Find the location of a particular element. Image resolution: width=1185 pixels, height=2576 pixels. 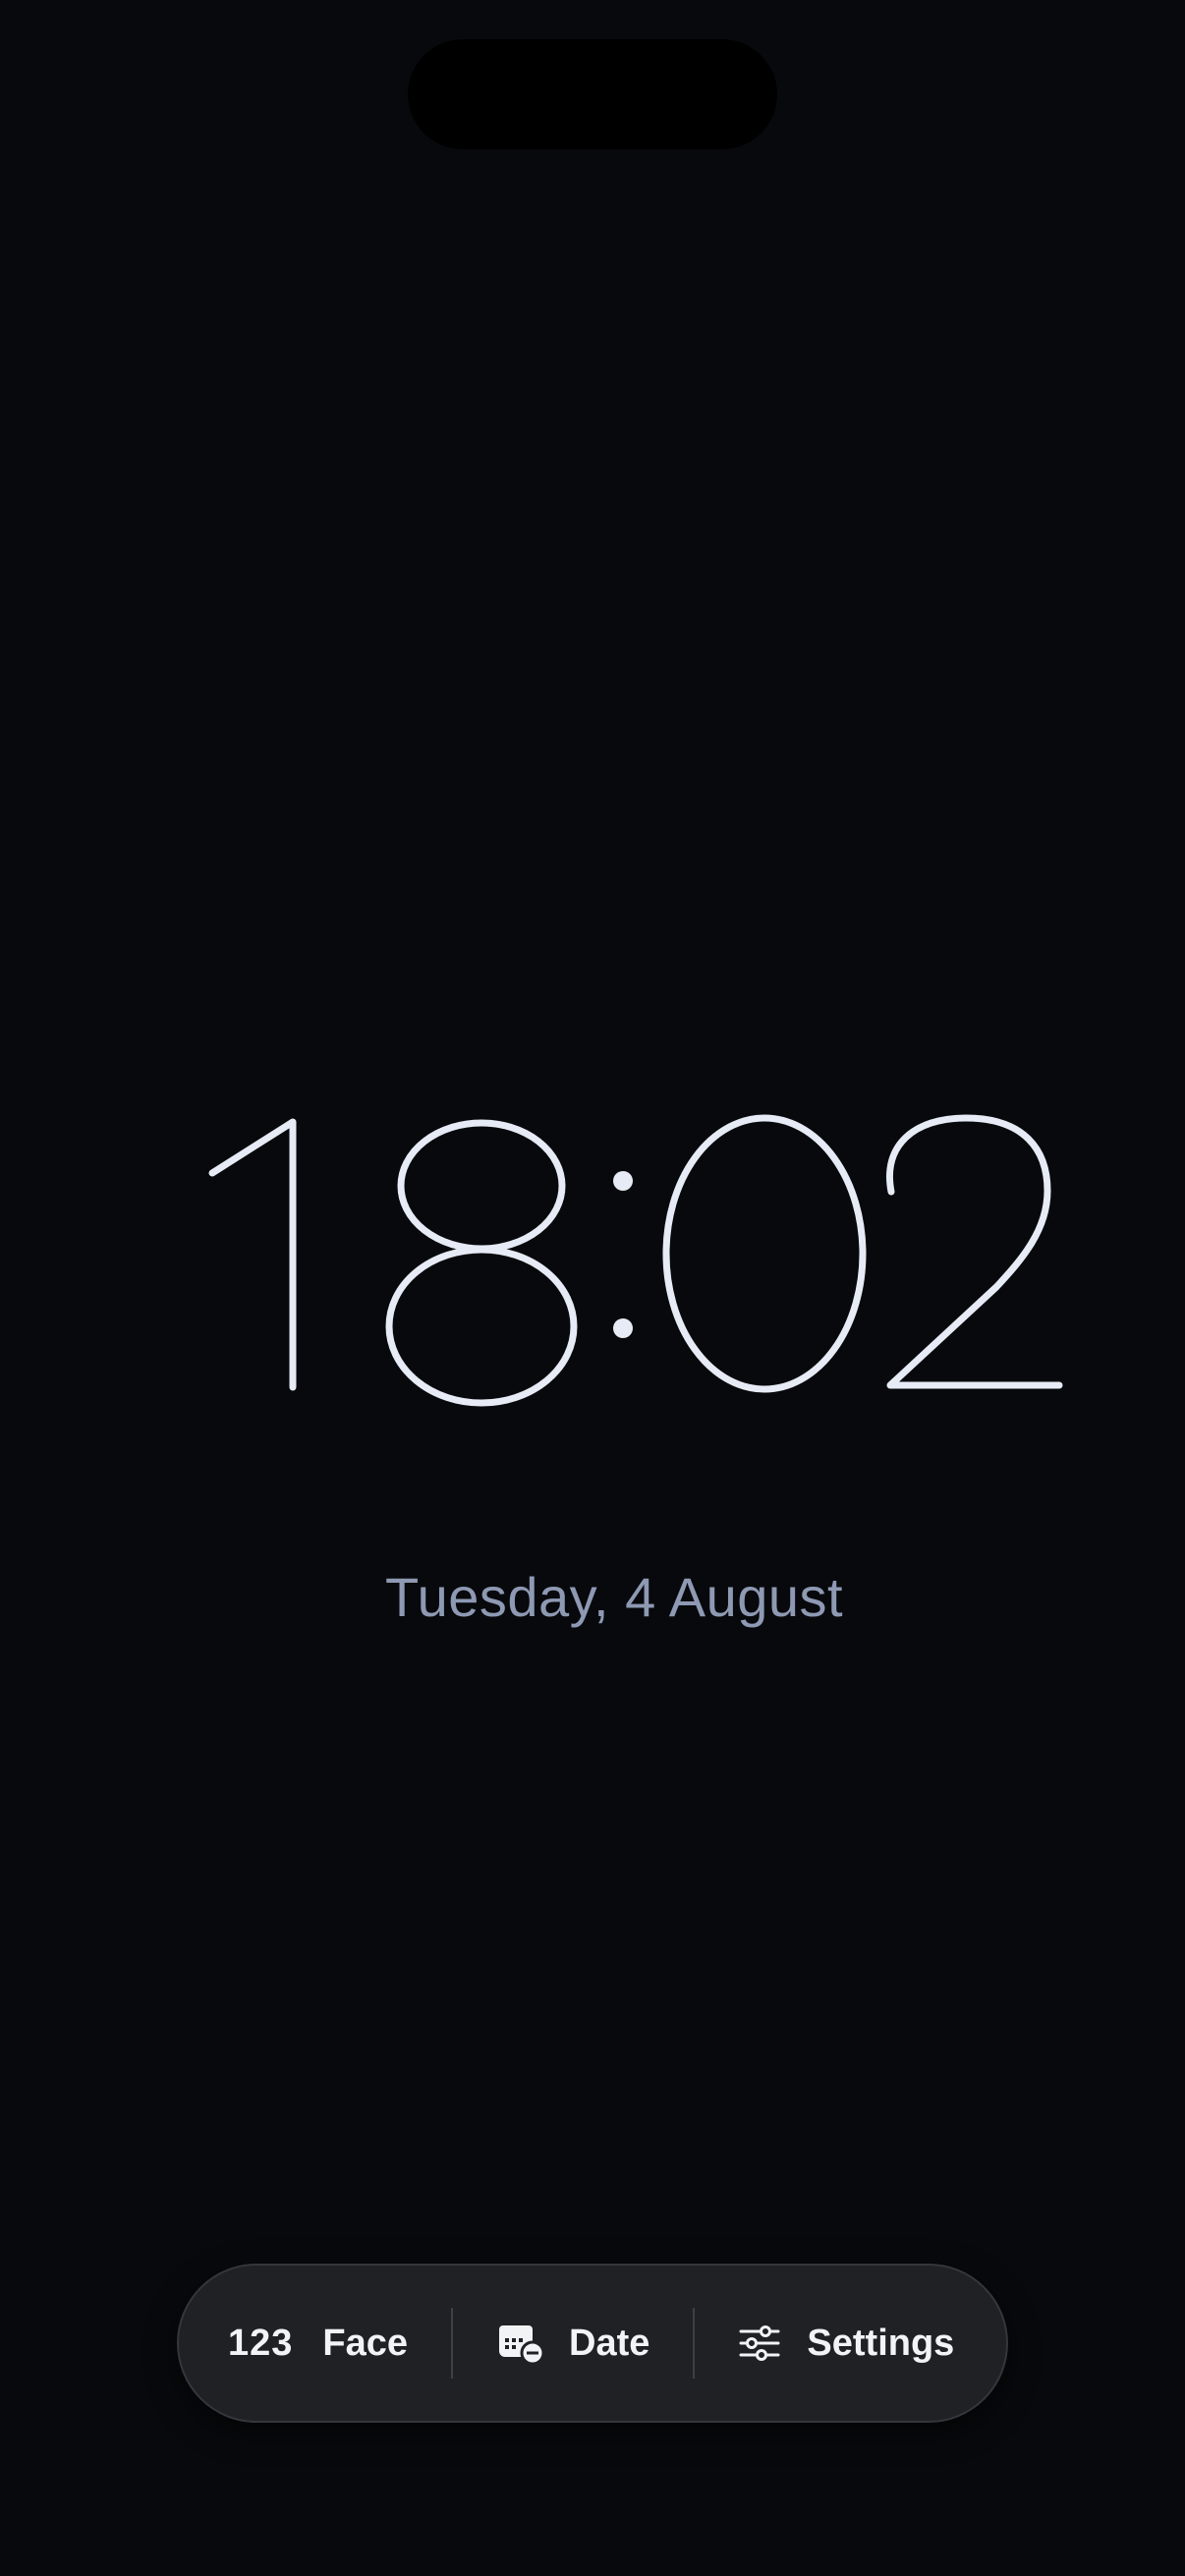

date-button: Date is located at coordinates (573, 2343).